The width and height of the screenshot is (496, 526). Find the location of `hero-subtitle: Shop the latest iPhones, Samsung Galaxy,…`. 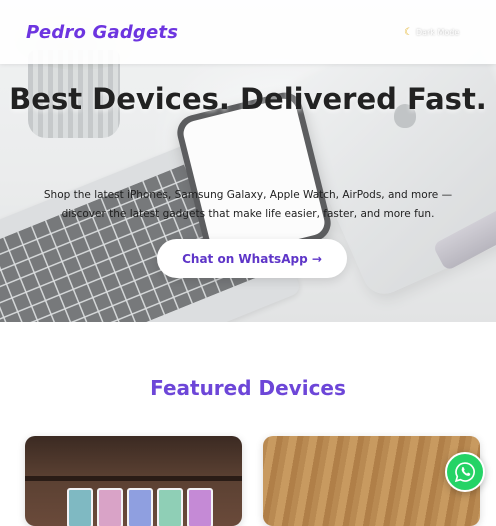

hero-subtitle: Shop the latest iPhones, Samsung Galaxy,… is located at coordinates (248, 204).